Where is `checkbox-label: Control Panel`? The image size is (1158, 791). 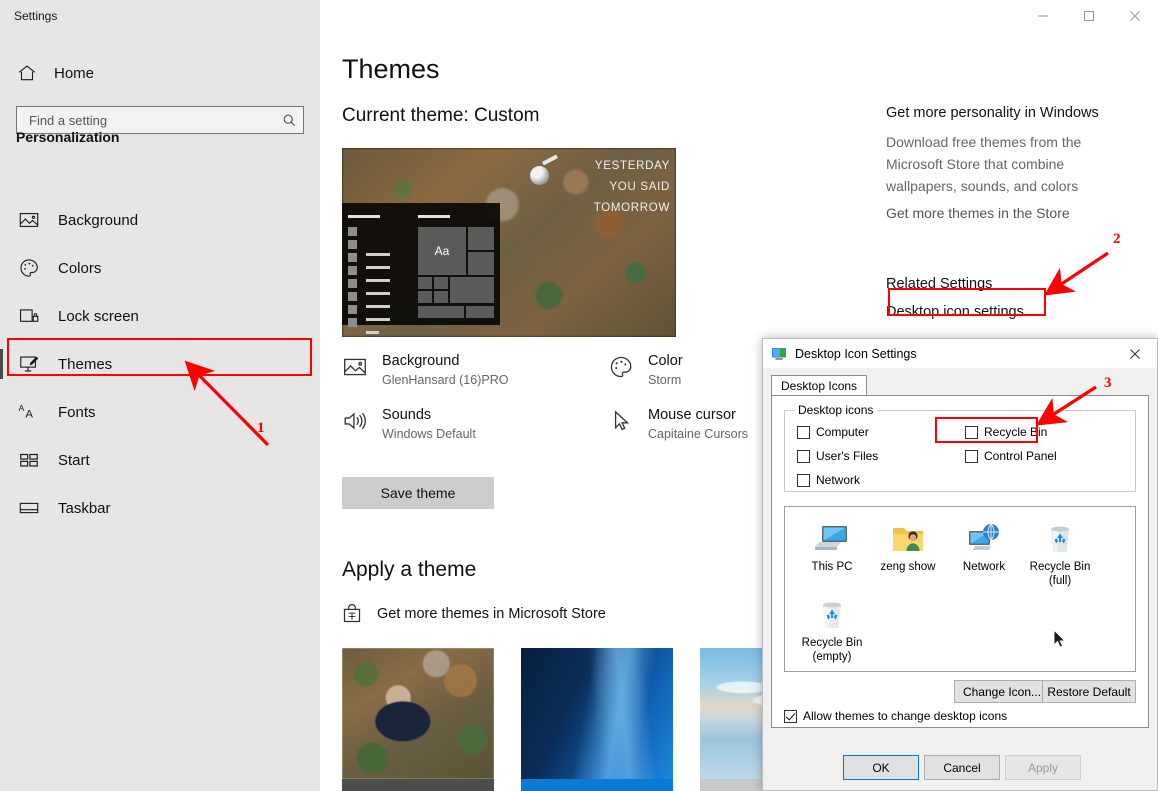
checkbox-label: Control Panel is located at coordinates (1020, 456).